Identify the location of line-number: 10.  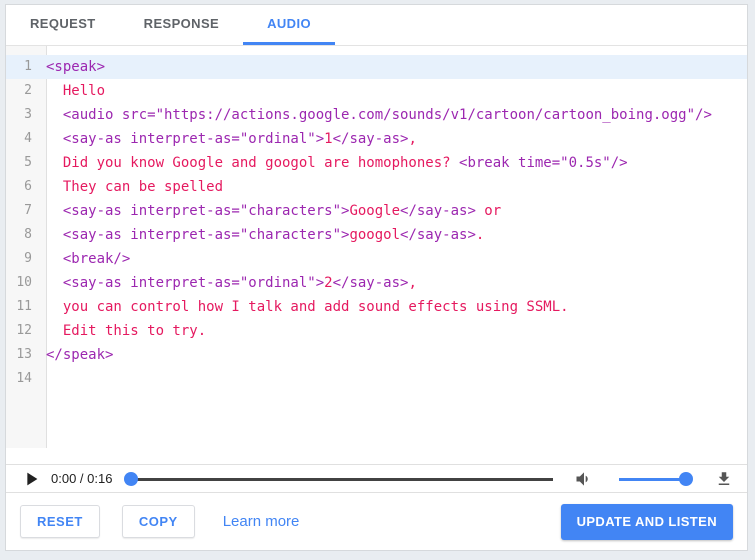
(24, 282).